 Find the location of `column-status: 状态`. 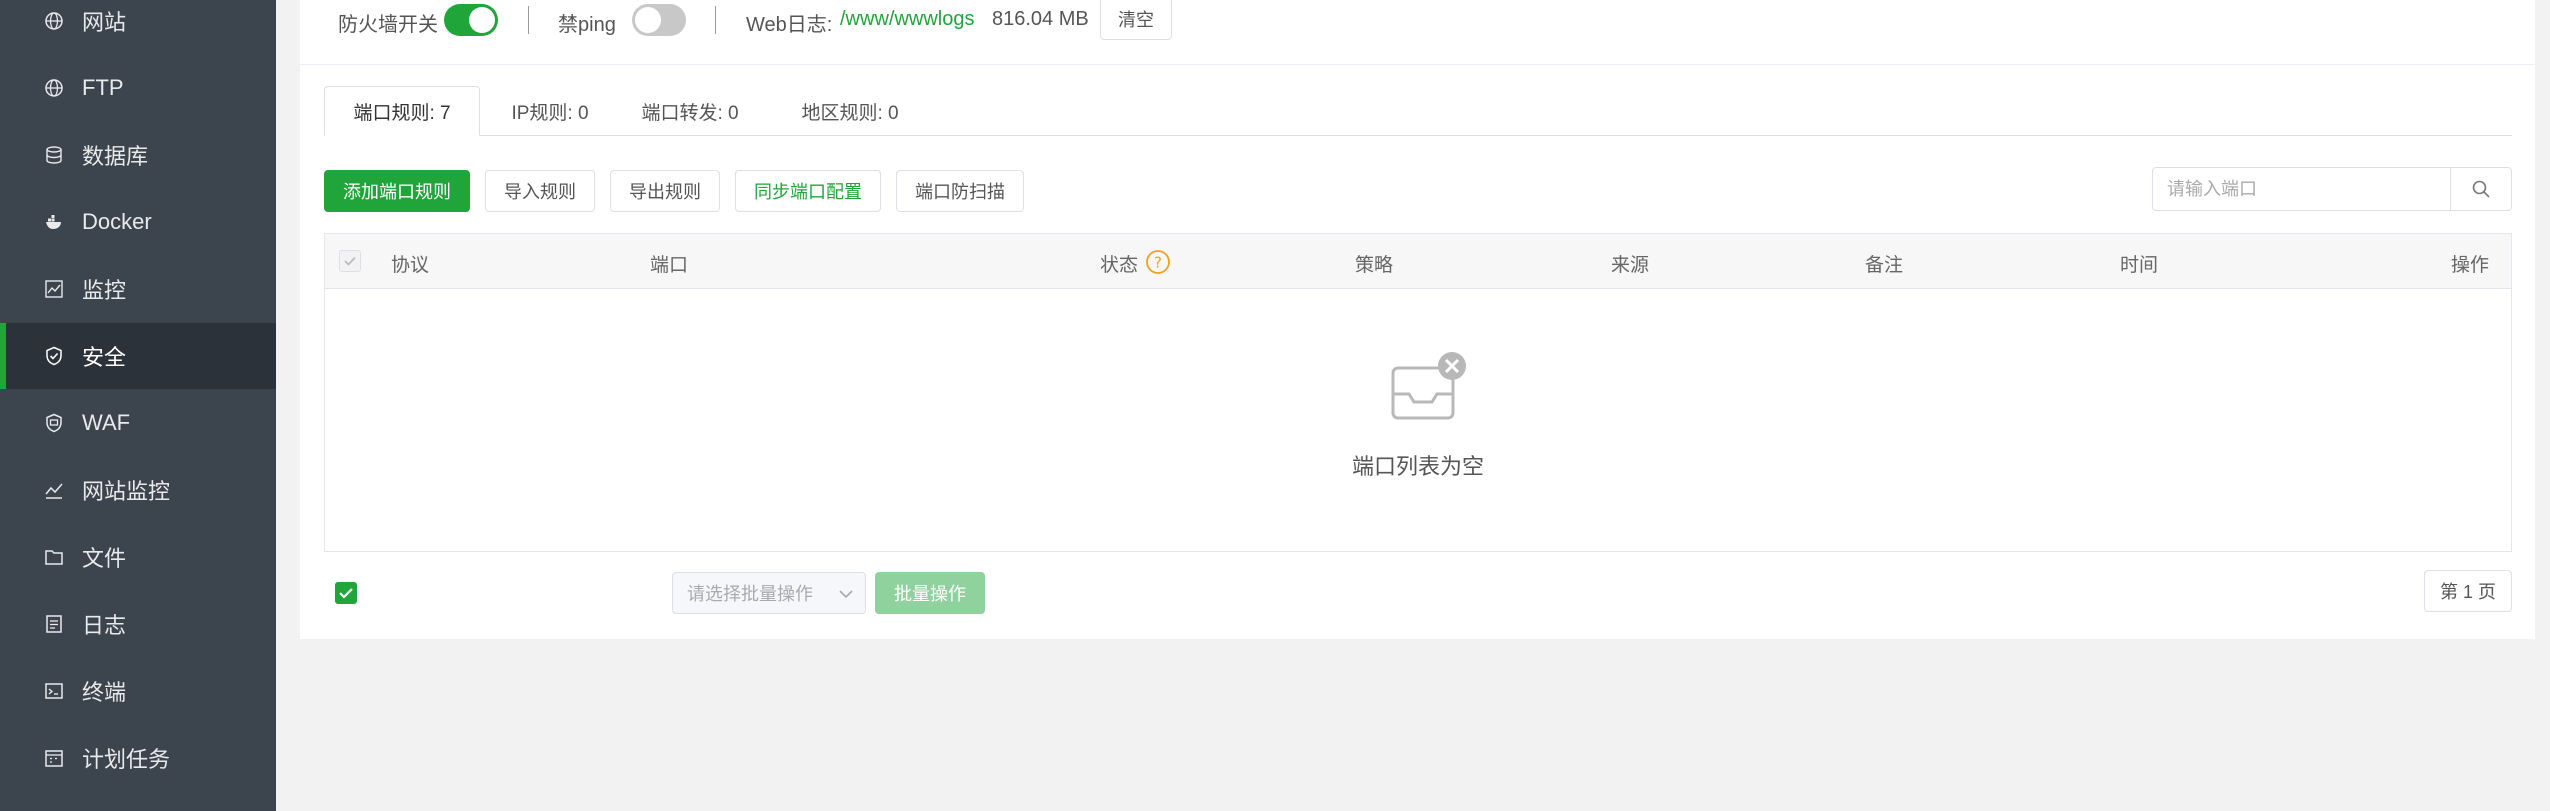

column-status: 状态 is located at coordinates (1119, 265).